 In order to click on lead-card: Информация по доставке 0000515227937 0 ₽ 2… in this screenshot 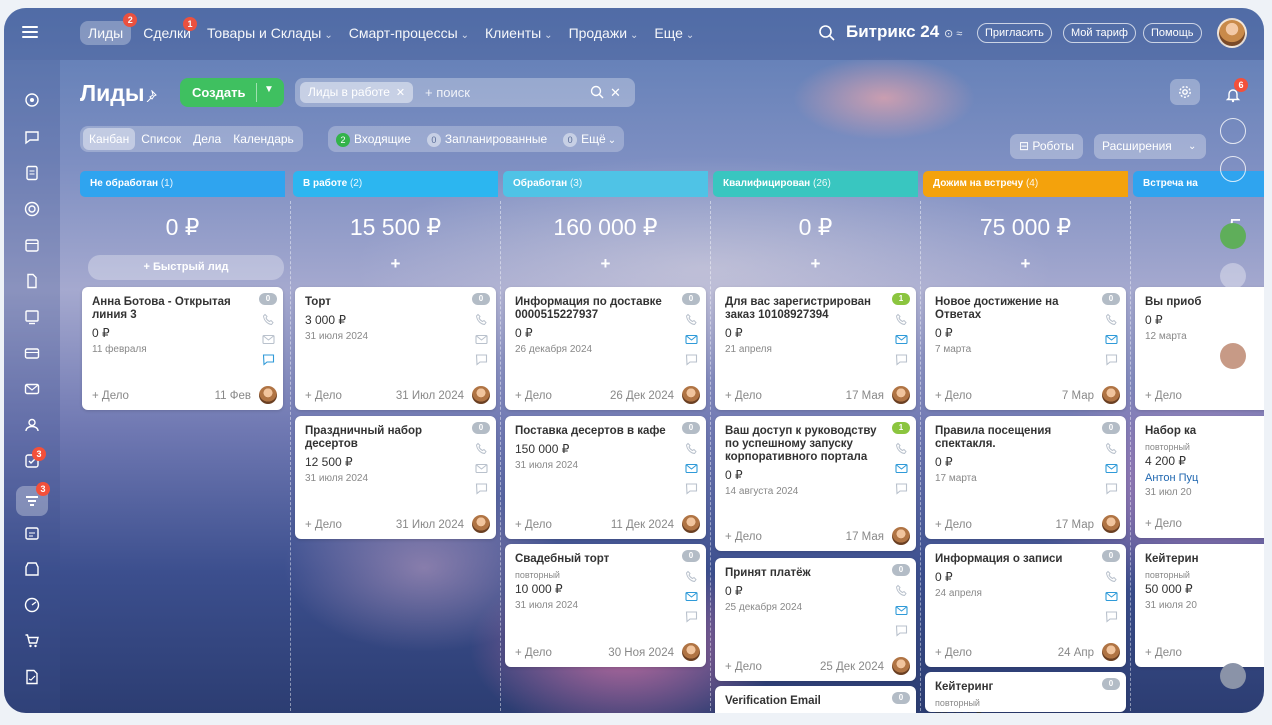, I will do `click(605, 348)`.